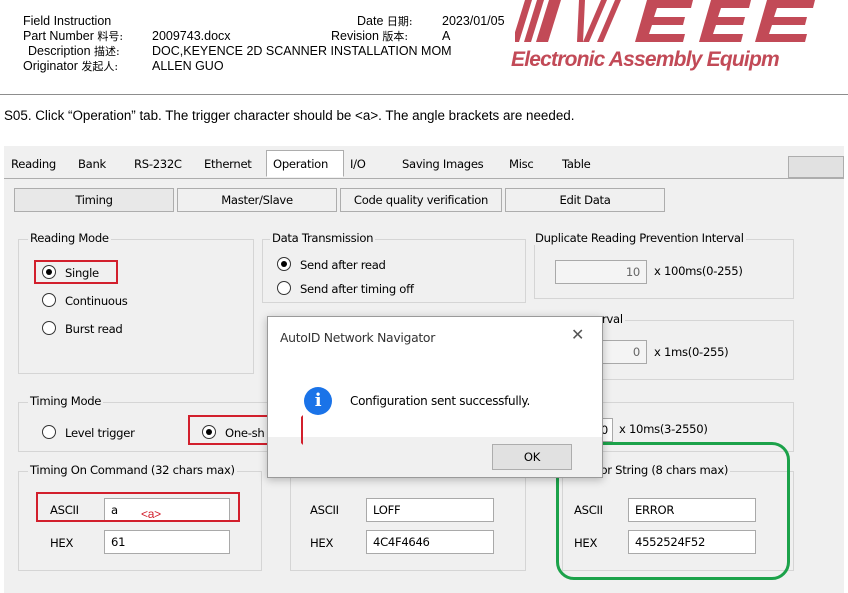 The image size is (848, 593). I want to click on subtab-code-quality: Code quality verification, so click(421, 200).